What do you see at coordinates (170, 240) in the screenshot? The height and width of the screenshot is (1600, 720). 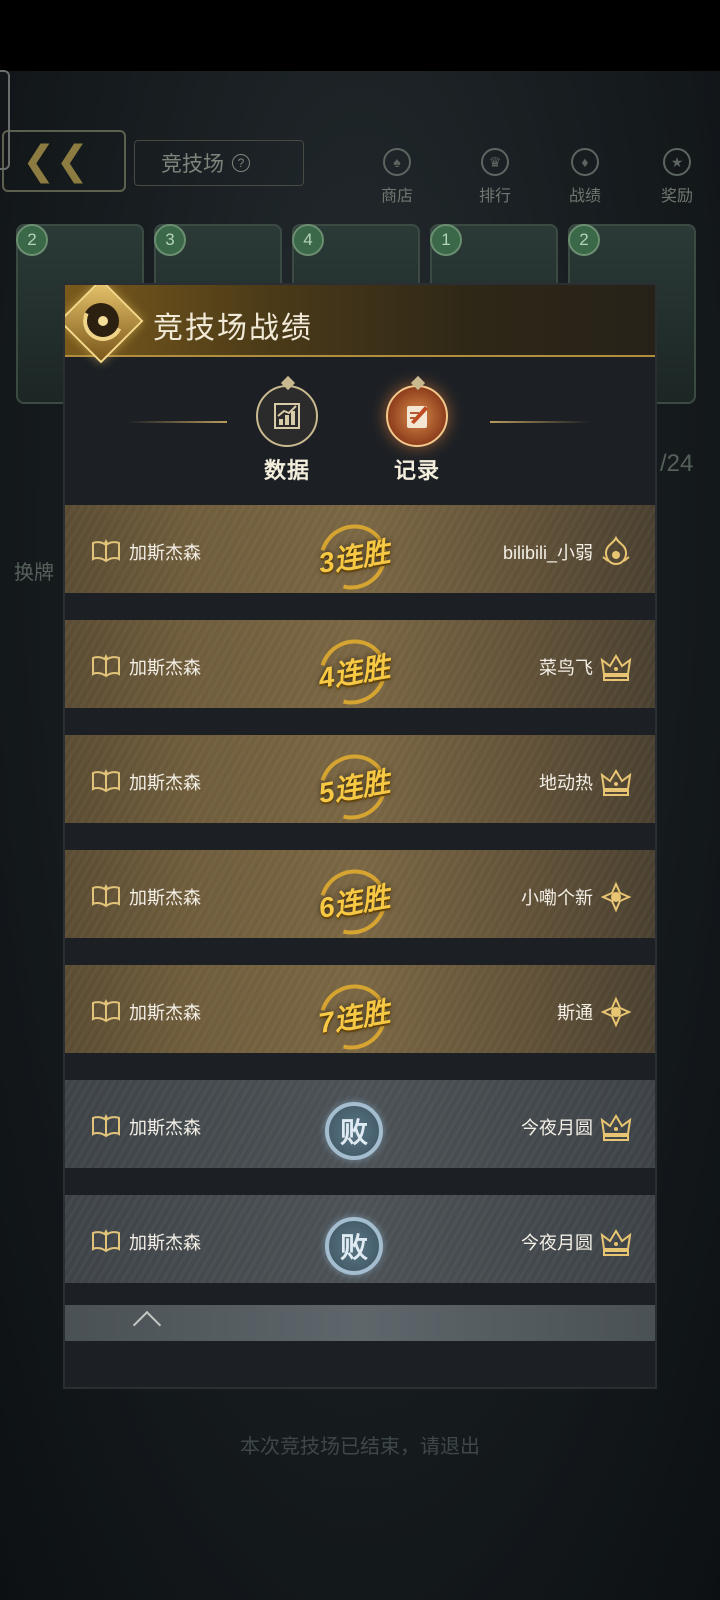 I see `card-cost: 3` at bounding box center [170, 240].